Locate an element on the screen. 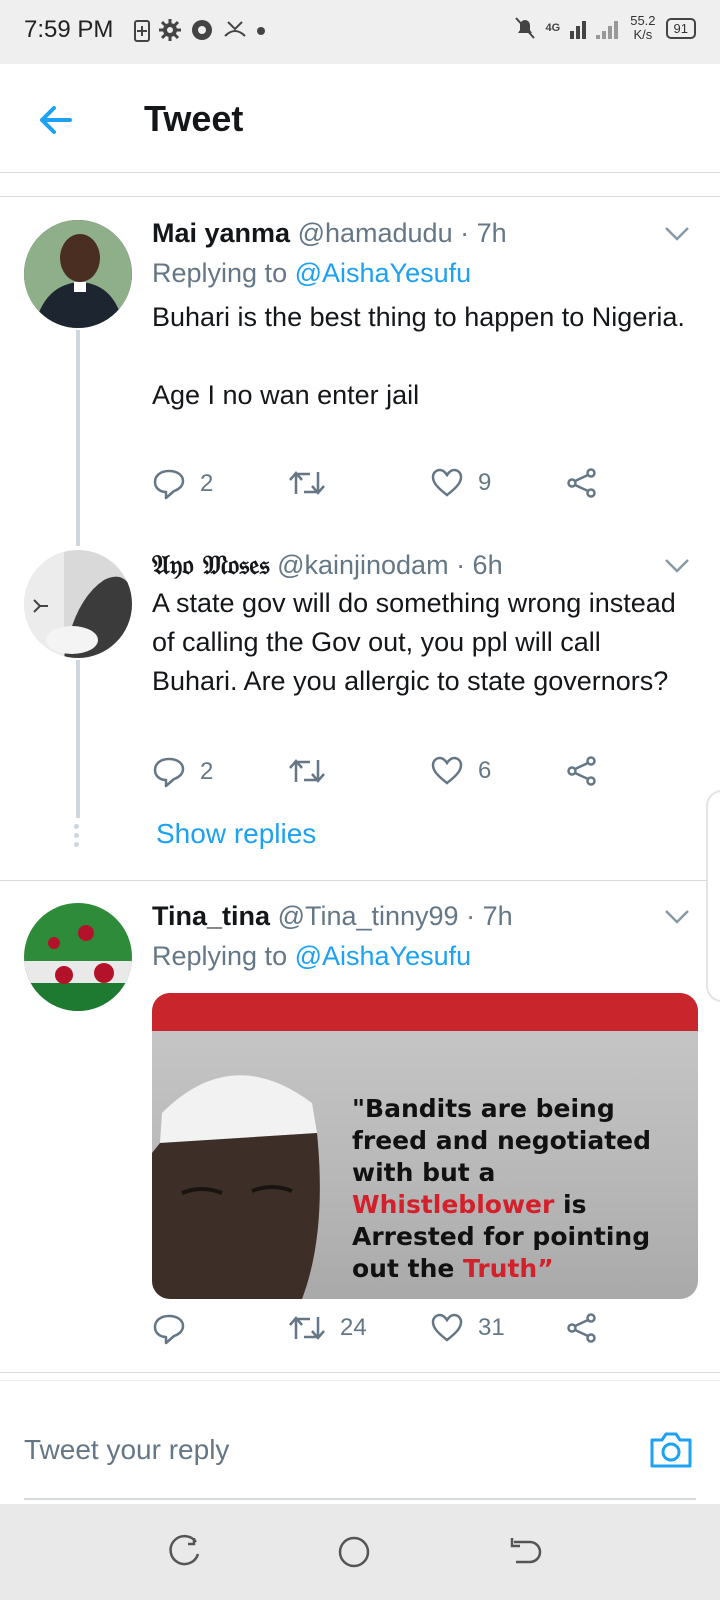  missed-call-icon is located at coordinates (235, 29).